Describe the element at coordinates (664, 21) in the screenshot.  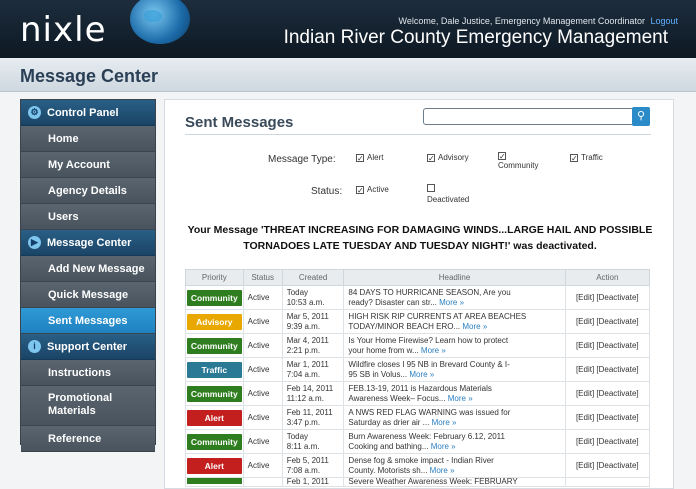
I see `logout-link: Logout` at that location.